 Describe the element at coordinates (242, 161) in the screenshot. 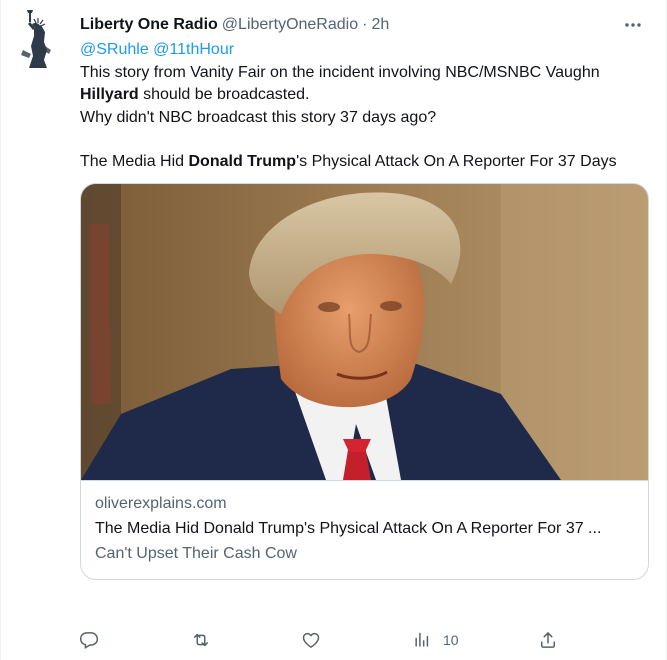

I see `bold-donald-trump: Donald Trump` at that location.